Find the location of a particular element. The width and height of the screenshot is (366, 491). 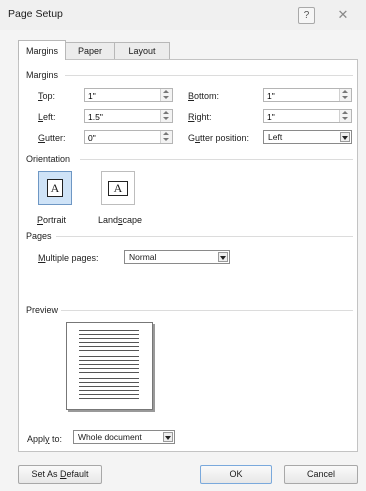

help-button: ? is located at coordinates (306, 15).